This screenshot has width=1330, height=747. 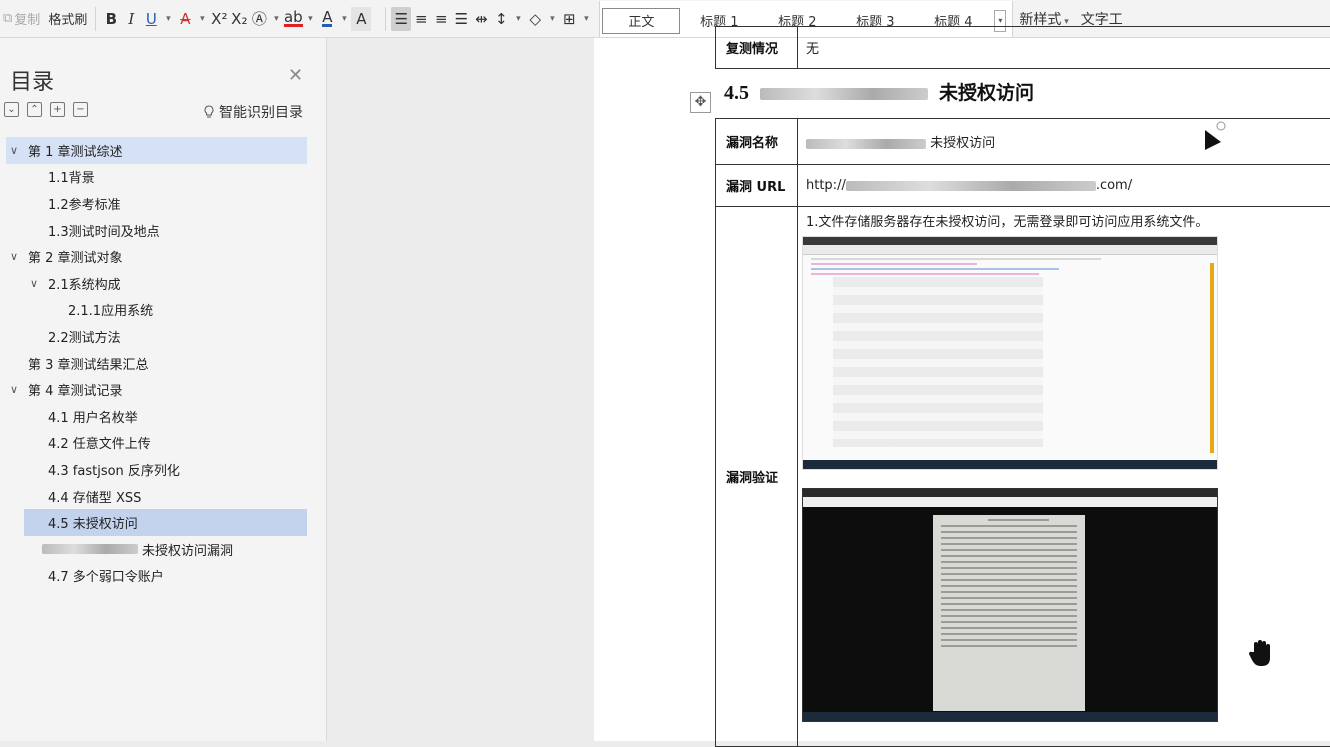 I want to click on paragraph-shading-button: ◇, so click(x=535, y=19).